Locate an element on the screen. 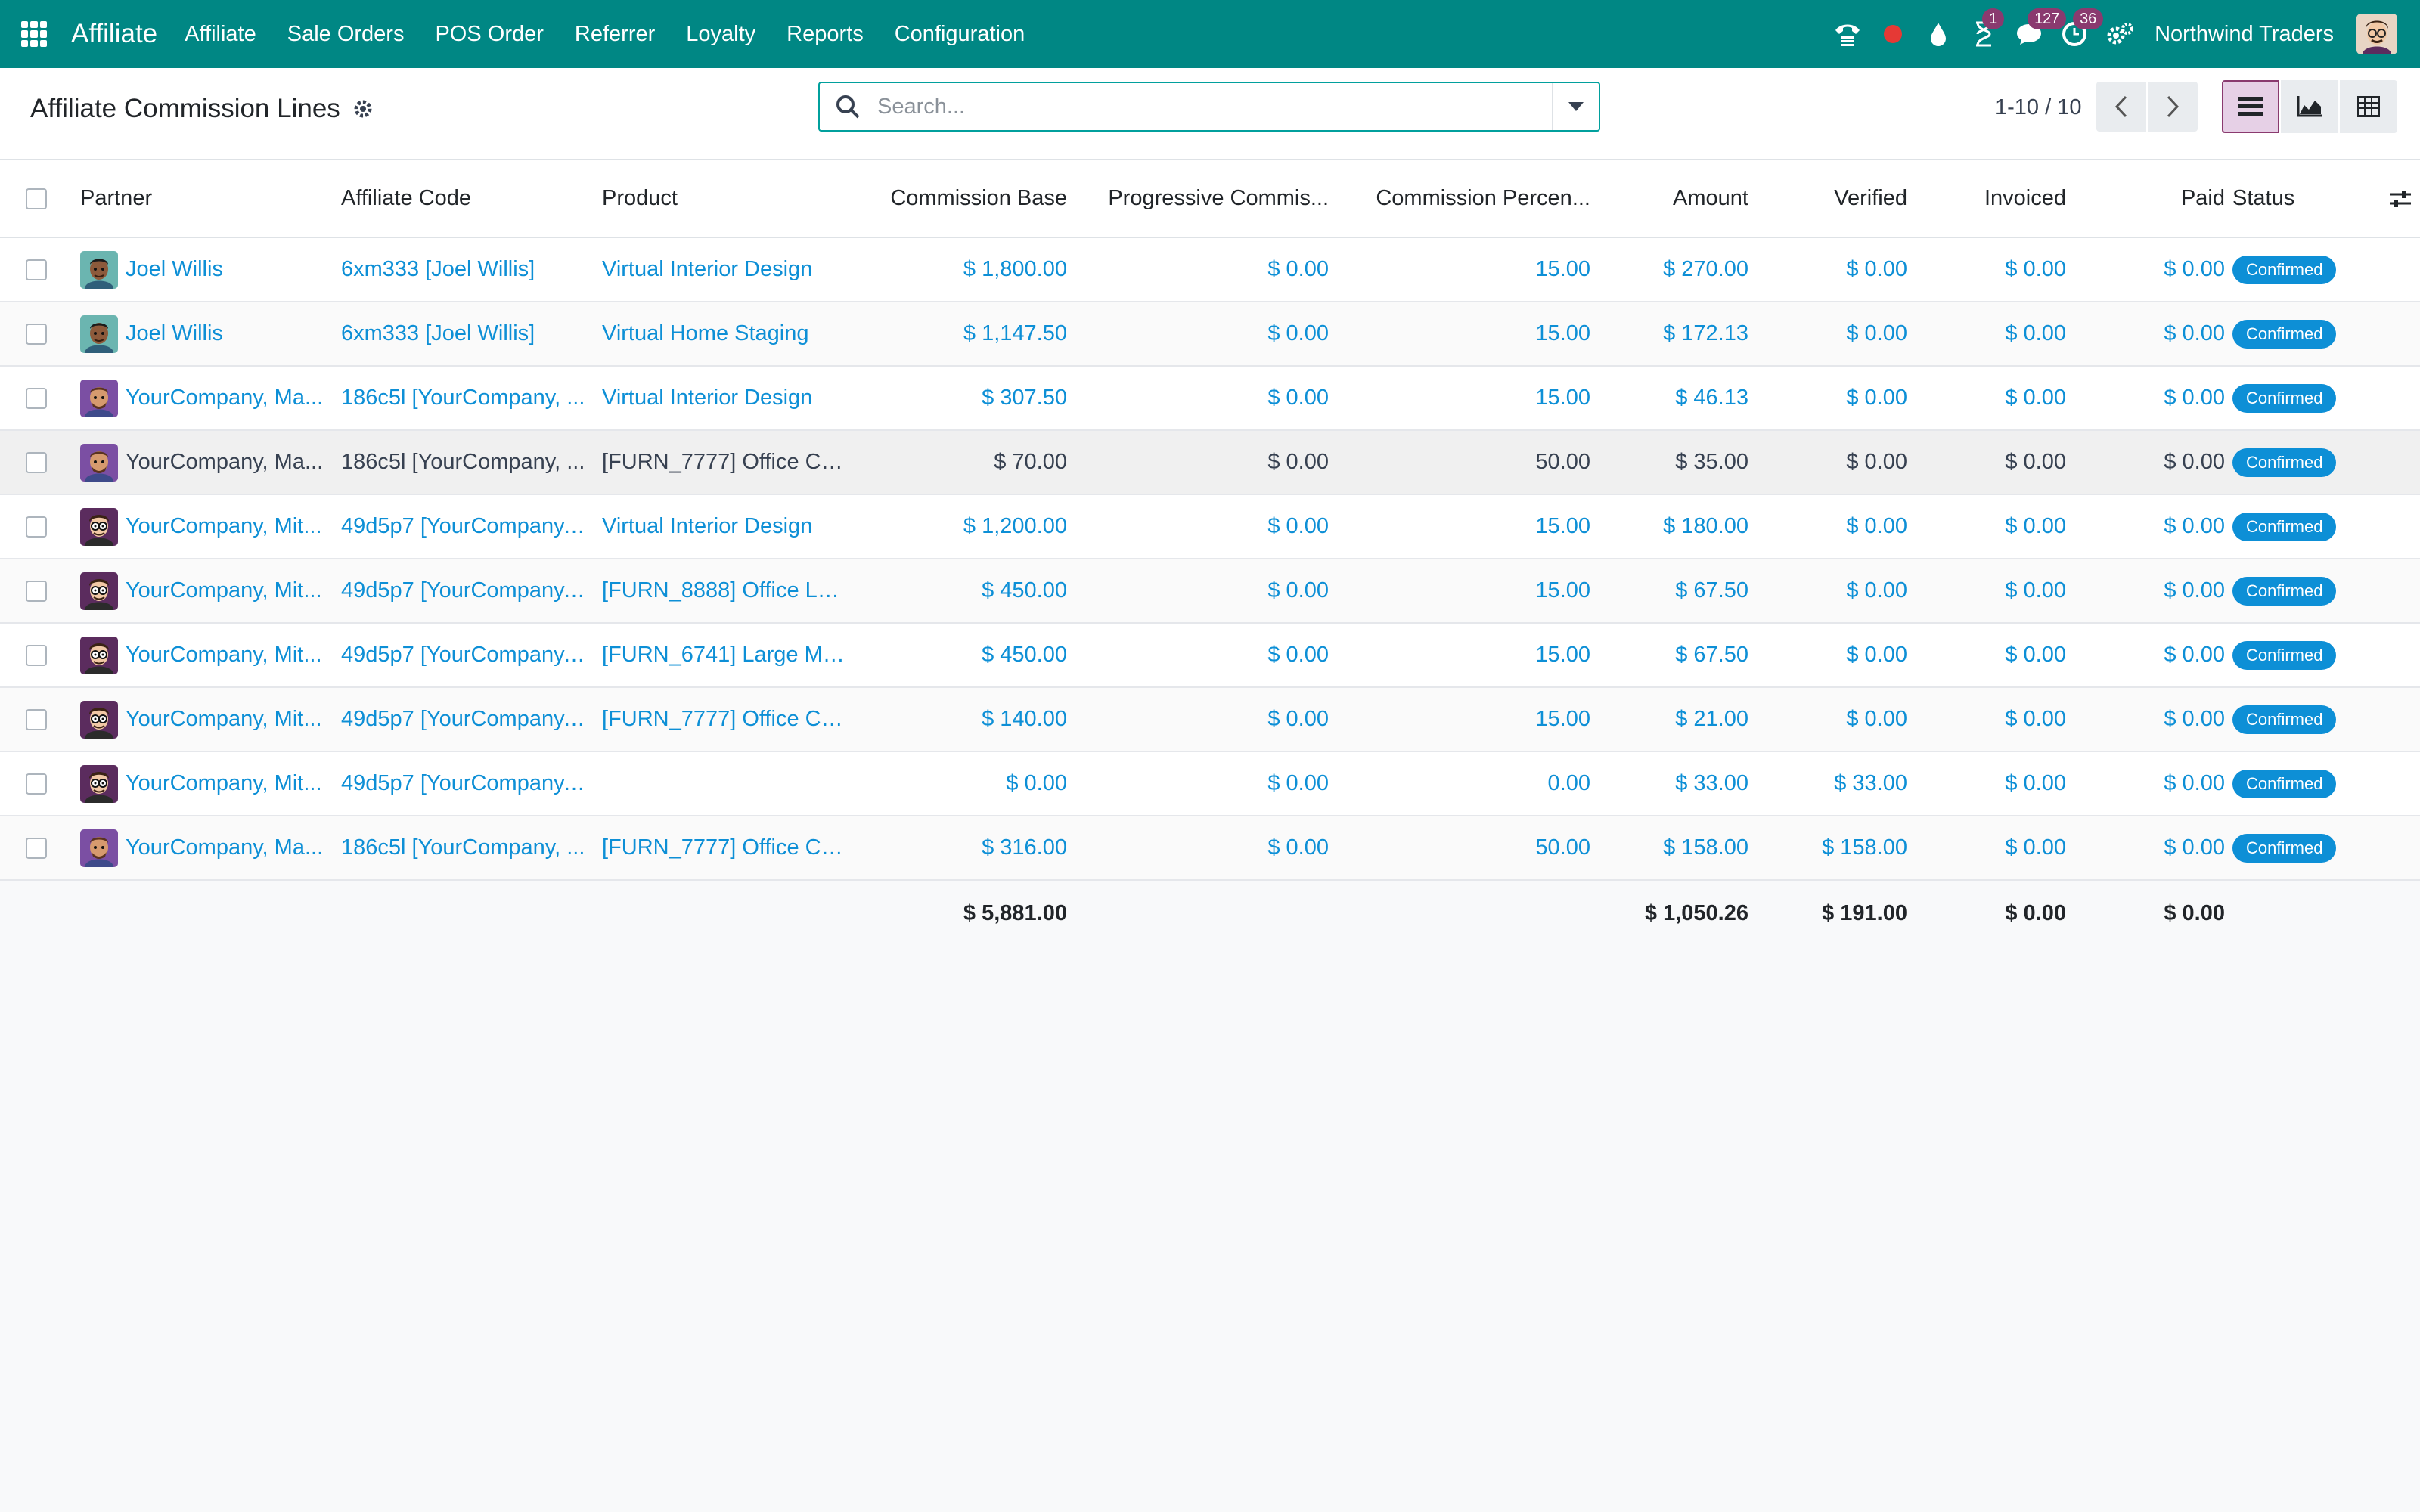 Image resolution: width=2420 pixels, height=1512 pixels. commission-base-cell: $ 1,200.00 is located at coordinates (965, 526).